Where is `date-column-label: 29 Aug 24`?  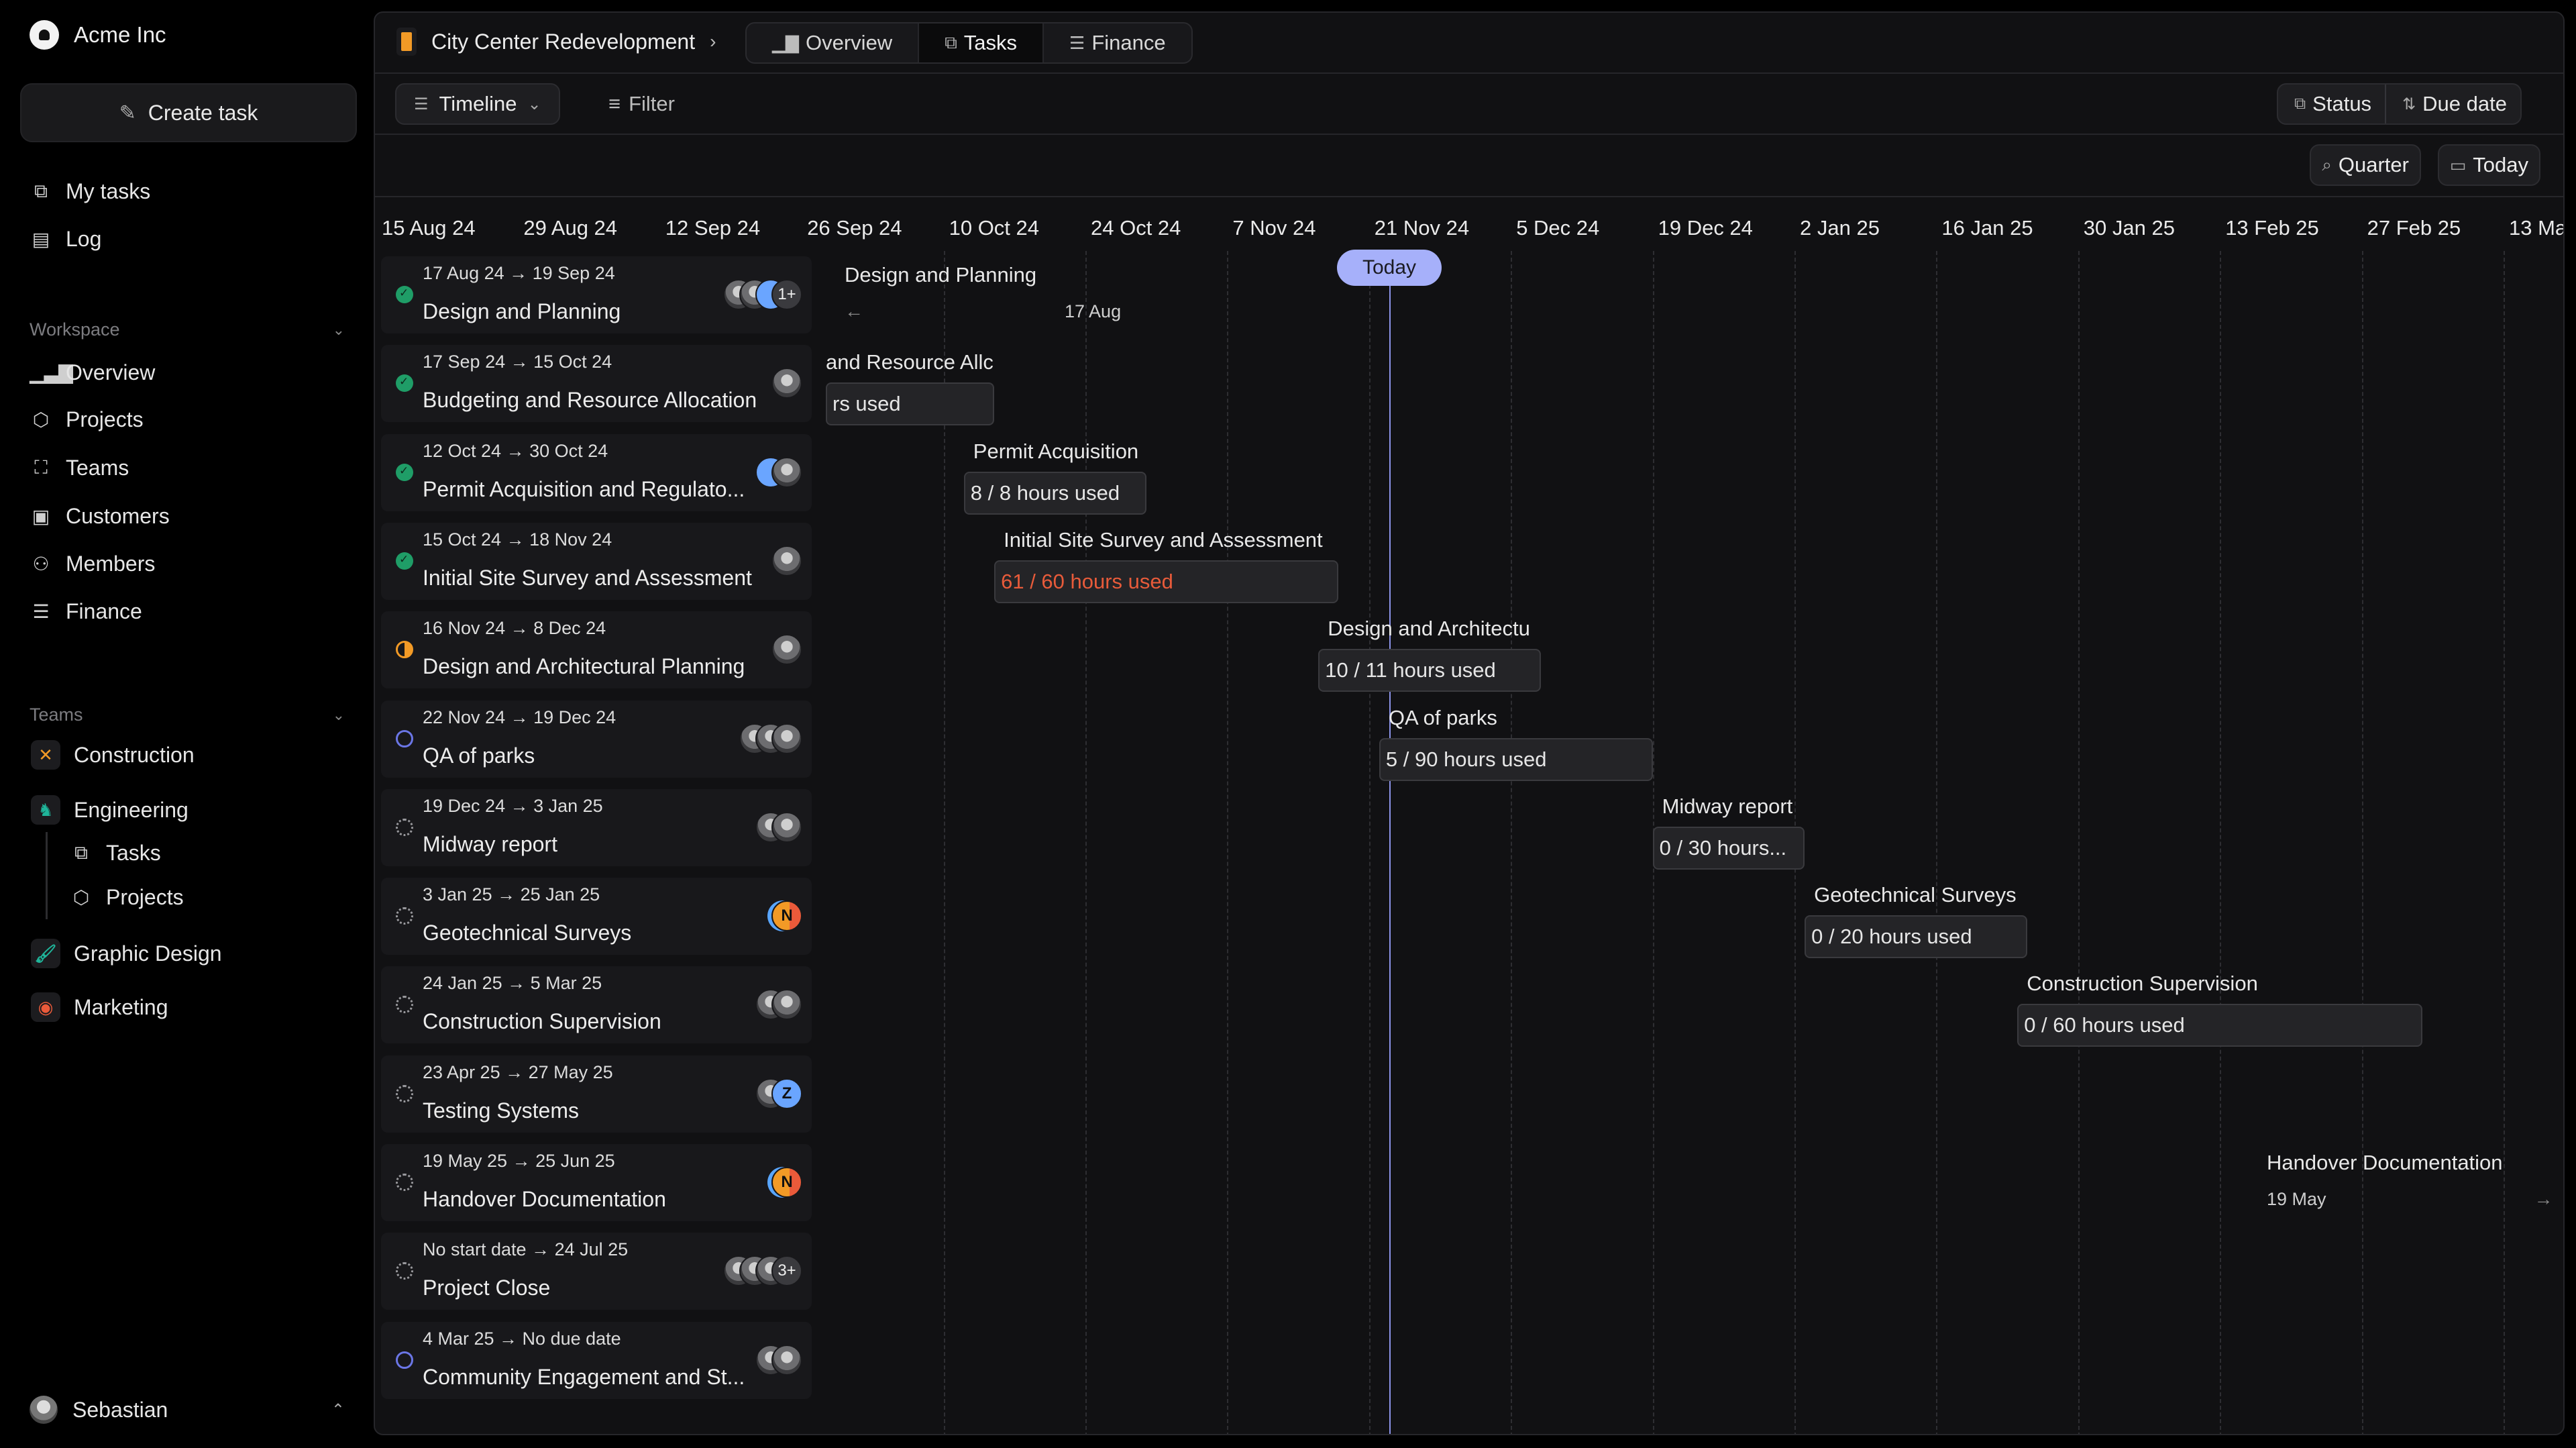
date-column-label: 29 Aug 24 is located at coordinates (570, 228).